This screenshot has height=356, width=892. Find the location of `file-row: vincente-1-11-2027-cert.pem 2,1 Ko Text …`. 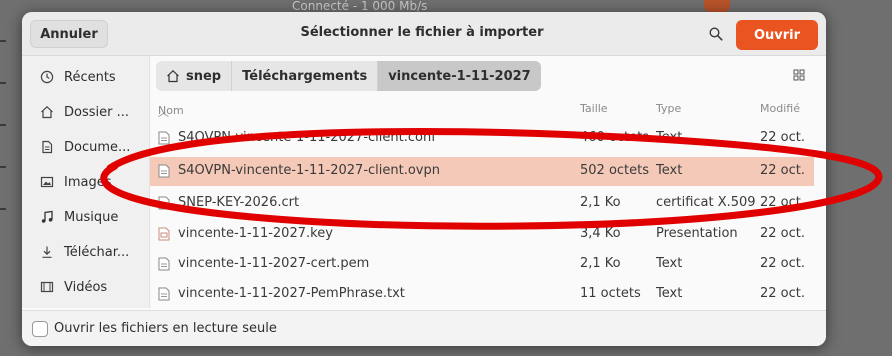

file-row: vincente-1-11-2027-cert.pem 2,1 Ko Text … is located at coordinates (482, 264).